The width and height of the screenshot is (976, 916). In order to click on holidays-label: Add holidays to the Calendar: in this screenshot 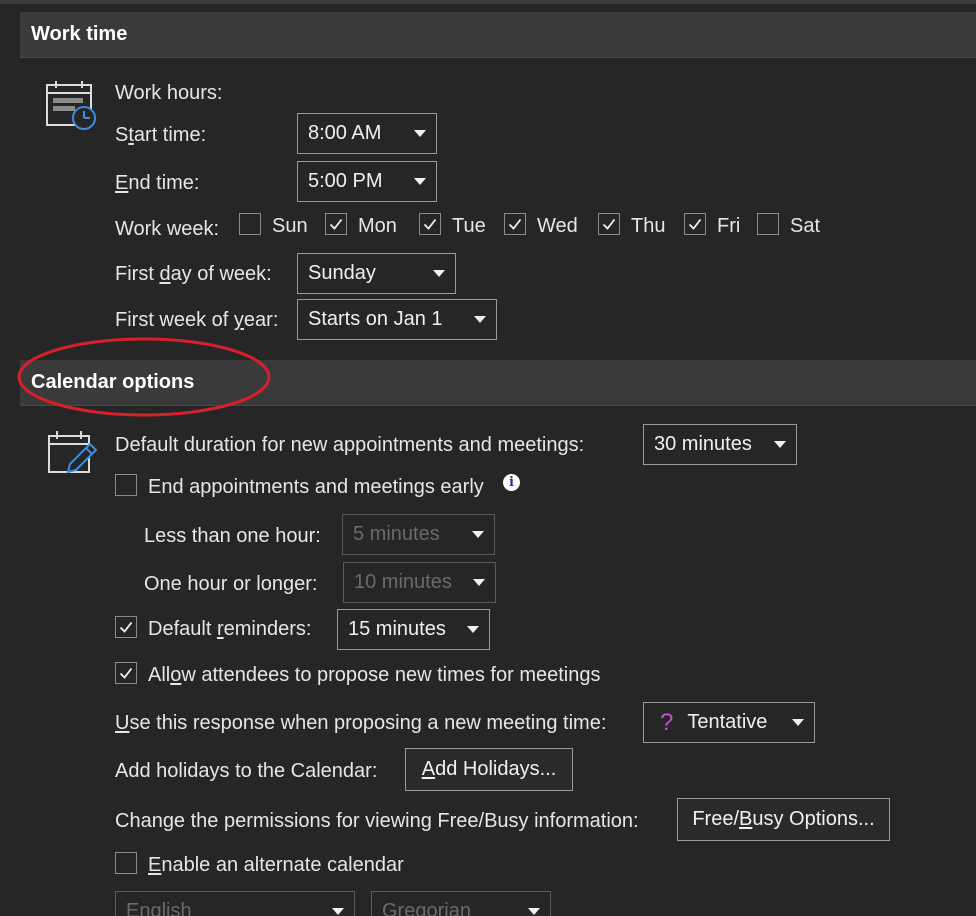, I will do `click(246, 771)`.